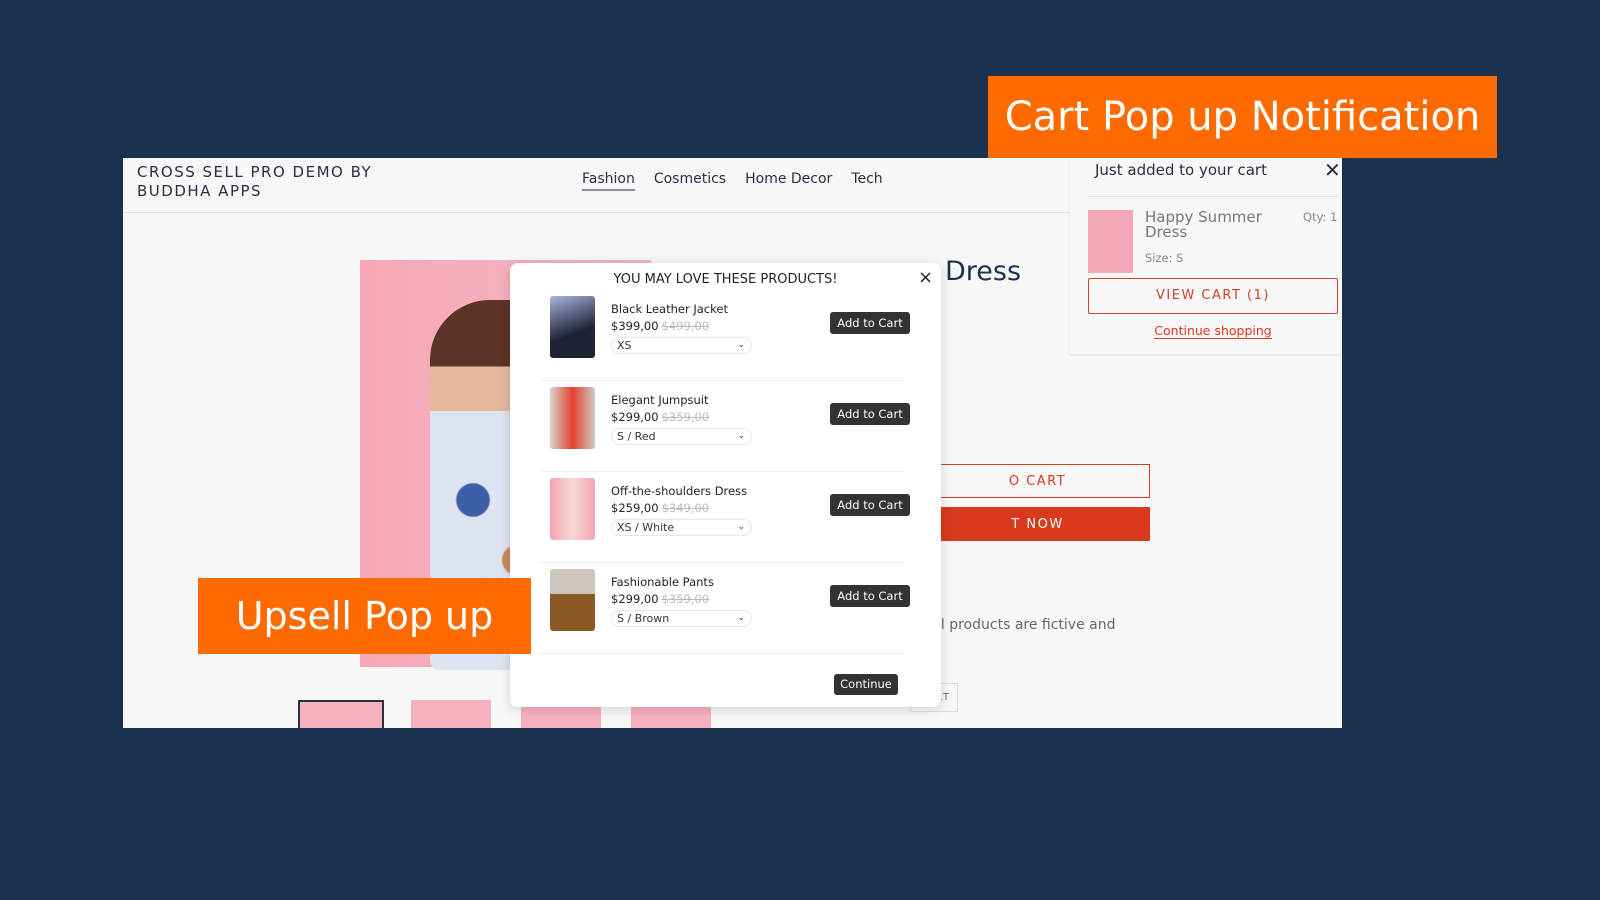 The image size is (1600, 900). What do you see at coordinates (679, 491) in the screenshot?
I see `product-name: Off-the-shoulders Dress` at bounding box center [679, 491].